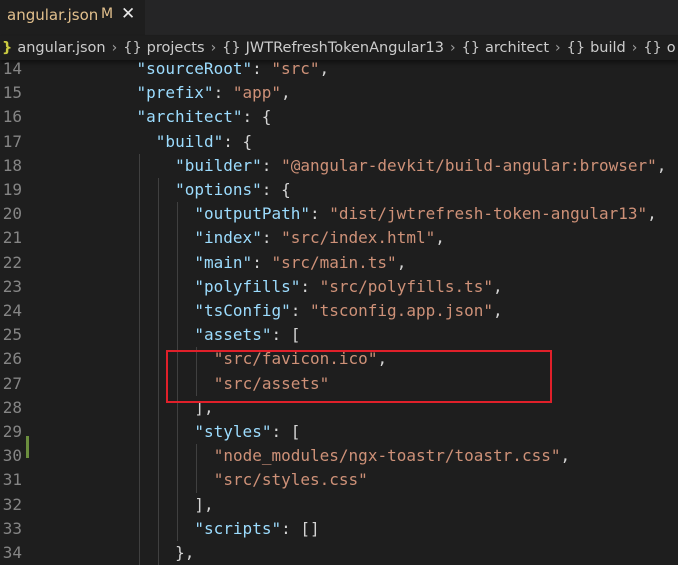  What do you see at coordinates (12, 189) in the screenshot?
I see `line-number: 19` at bounding box center [12, 189].